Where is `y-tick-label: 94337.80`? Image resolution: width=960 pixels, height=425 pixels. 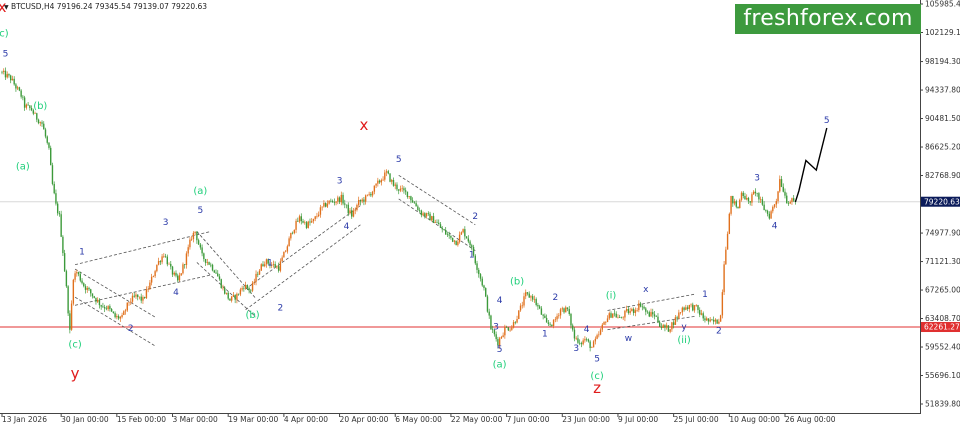 y-tick-label: 94337.80 is located at coordinates (942, 90).